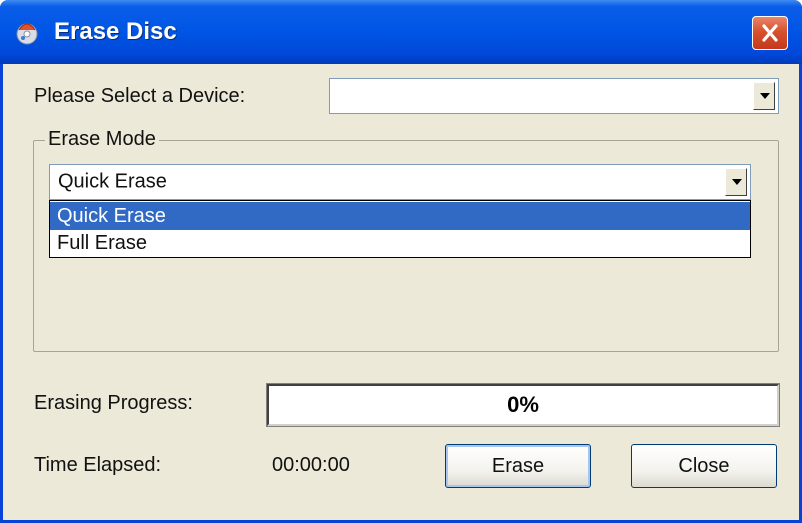 This screenshot has width=802, height=523. I want to click on erase-mode-dropdown-button, so click(736, 182).